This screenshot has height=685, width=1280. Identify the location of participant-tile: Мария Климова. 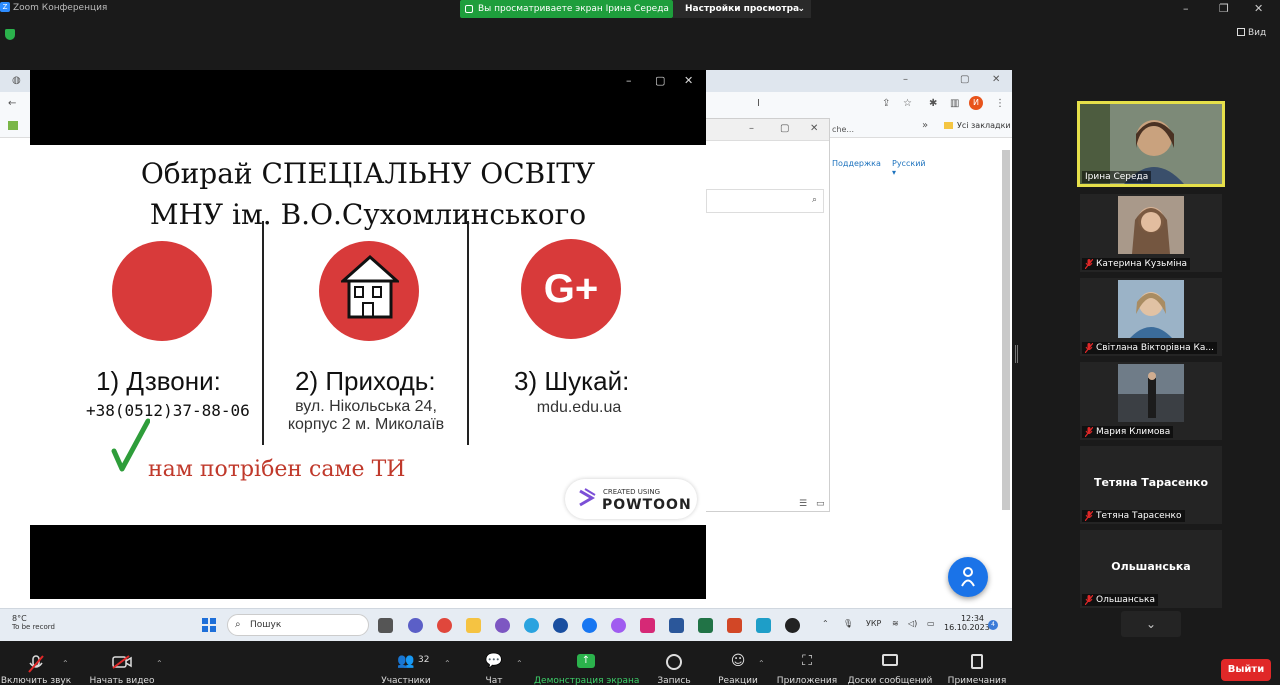
(1151, 401).